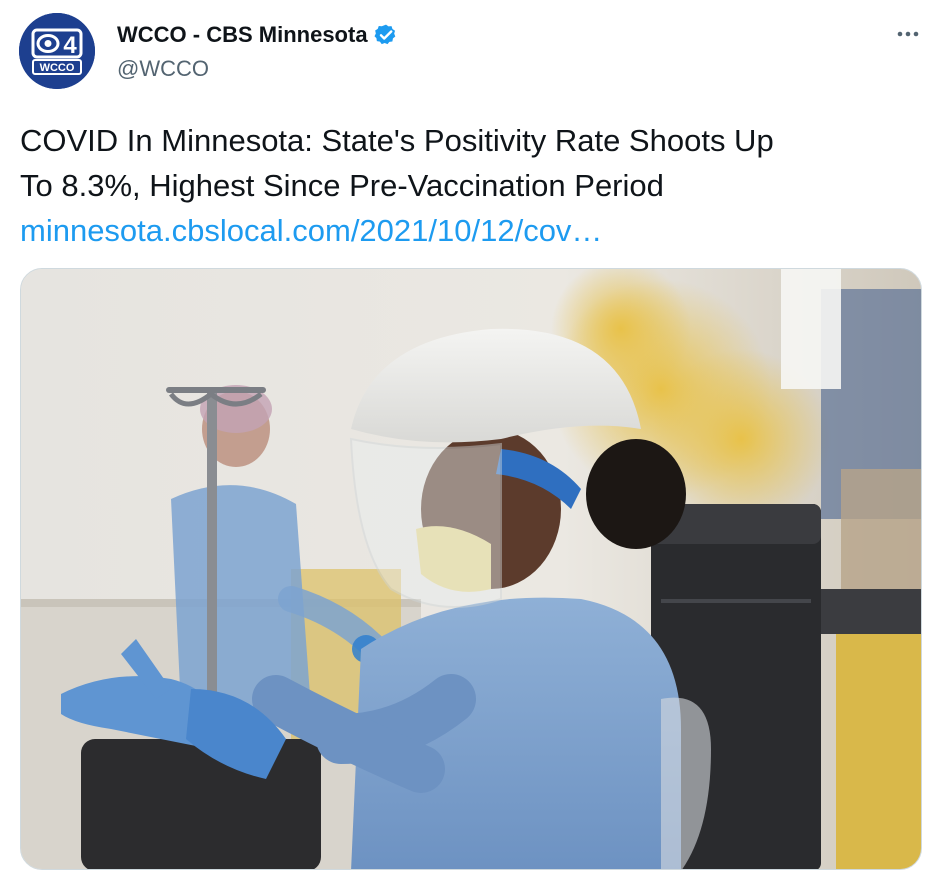  Describe the element at coordinates (57, 68) in the screenshot. I see `avatar-logo-text: WCCO` at that location.